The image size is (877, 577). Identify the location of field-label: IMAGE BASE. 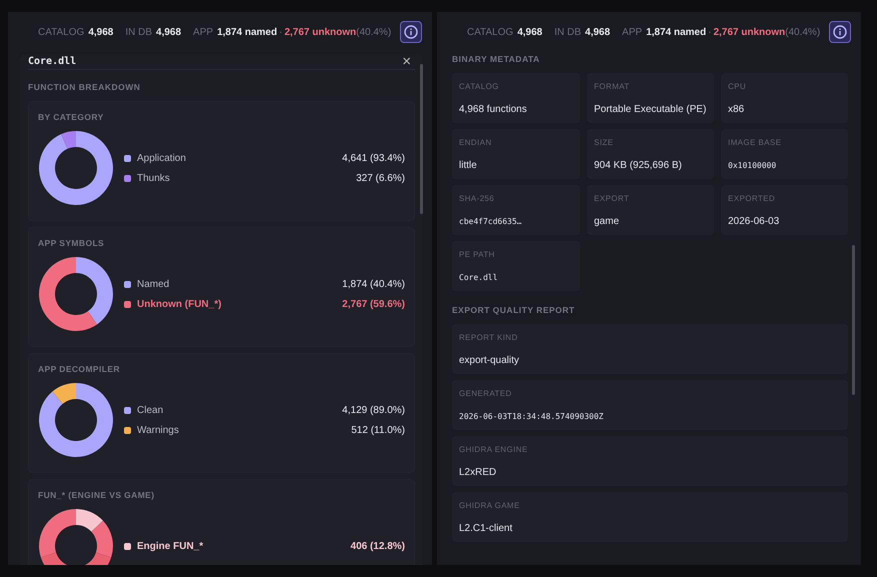
(755, 142).